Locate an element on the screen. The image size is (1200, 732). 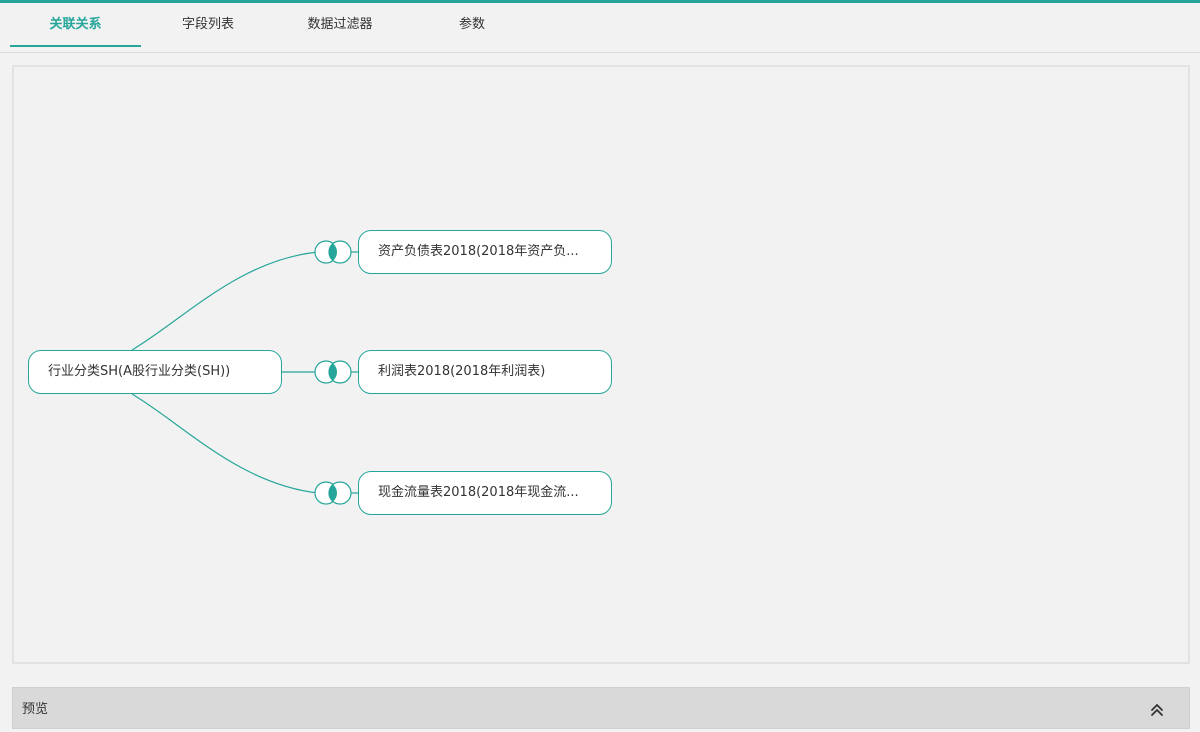
tab-bar: 关联关系 字段列表 数据过滤器 参数 is located at coordinates (600, 28).